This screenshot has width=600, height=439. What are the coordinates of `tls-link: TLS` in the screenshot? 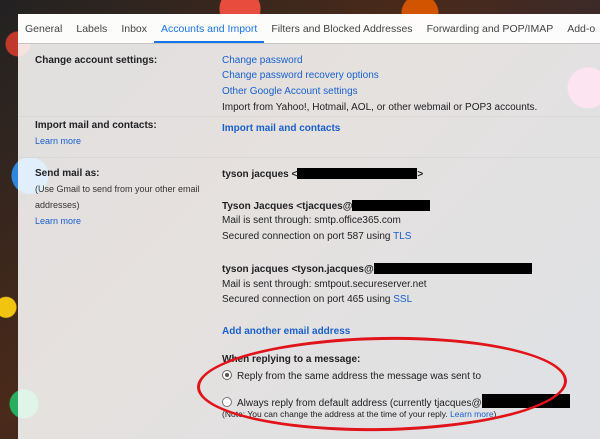 It's located at (402, 236).